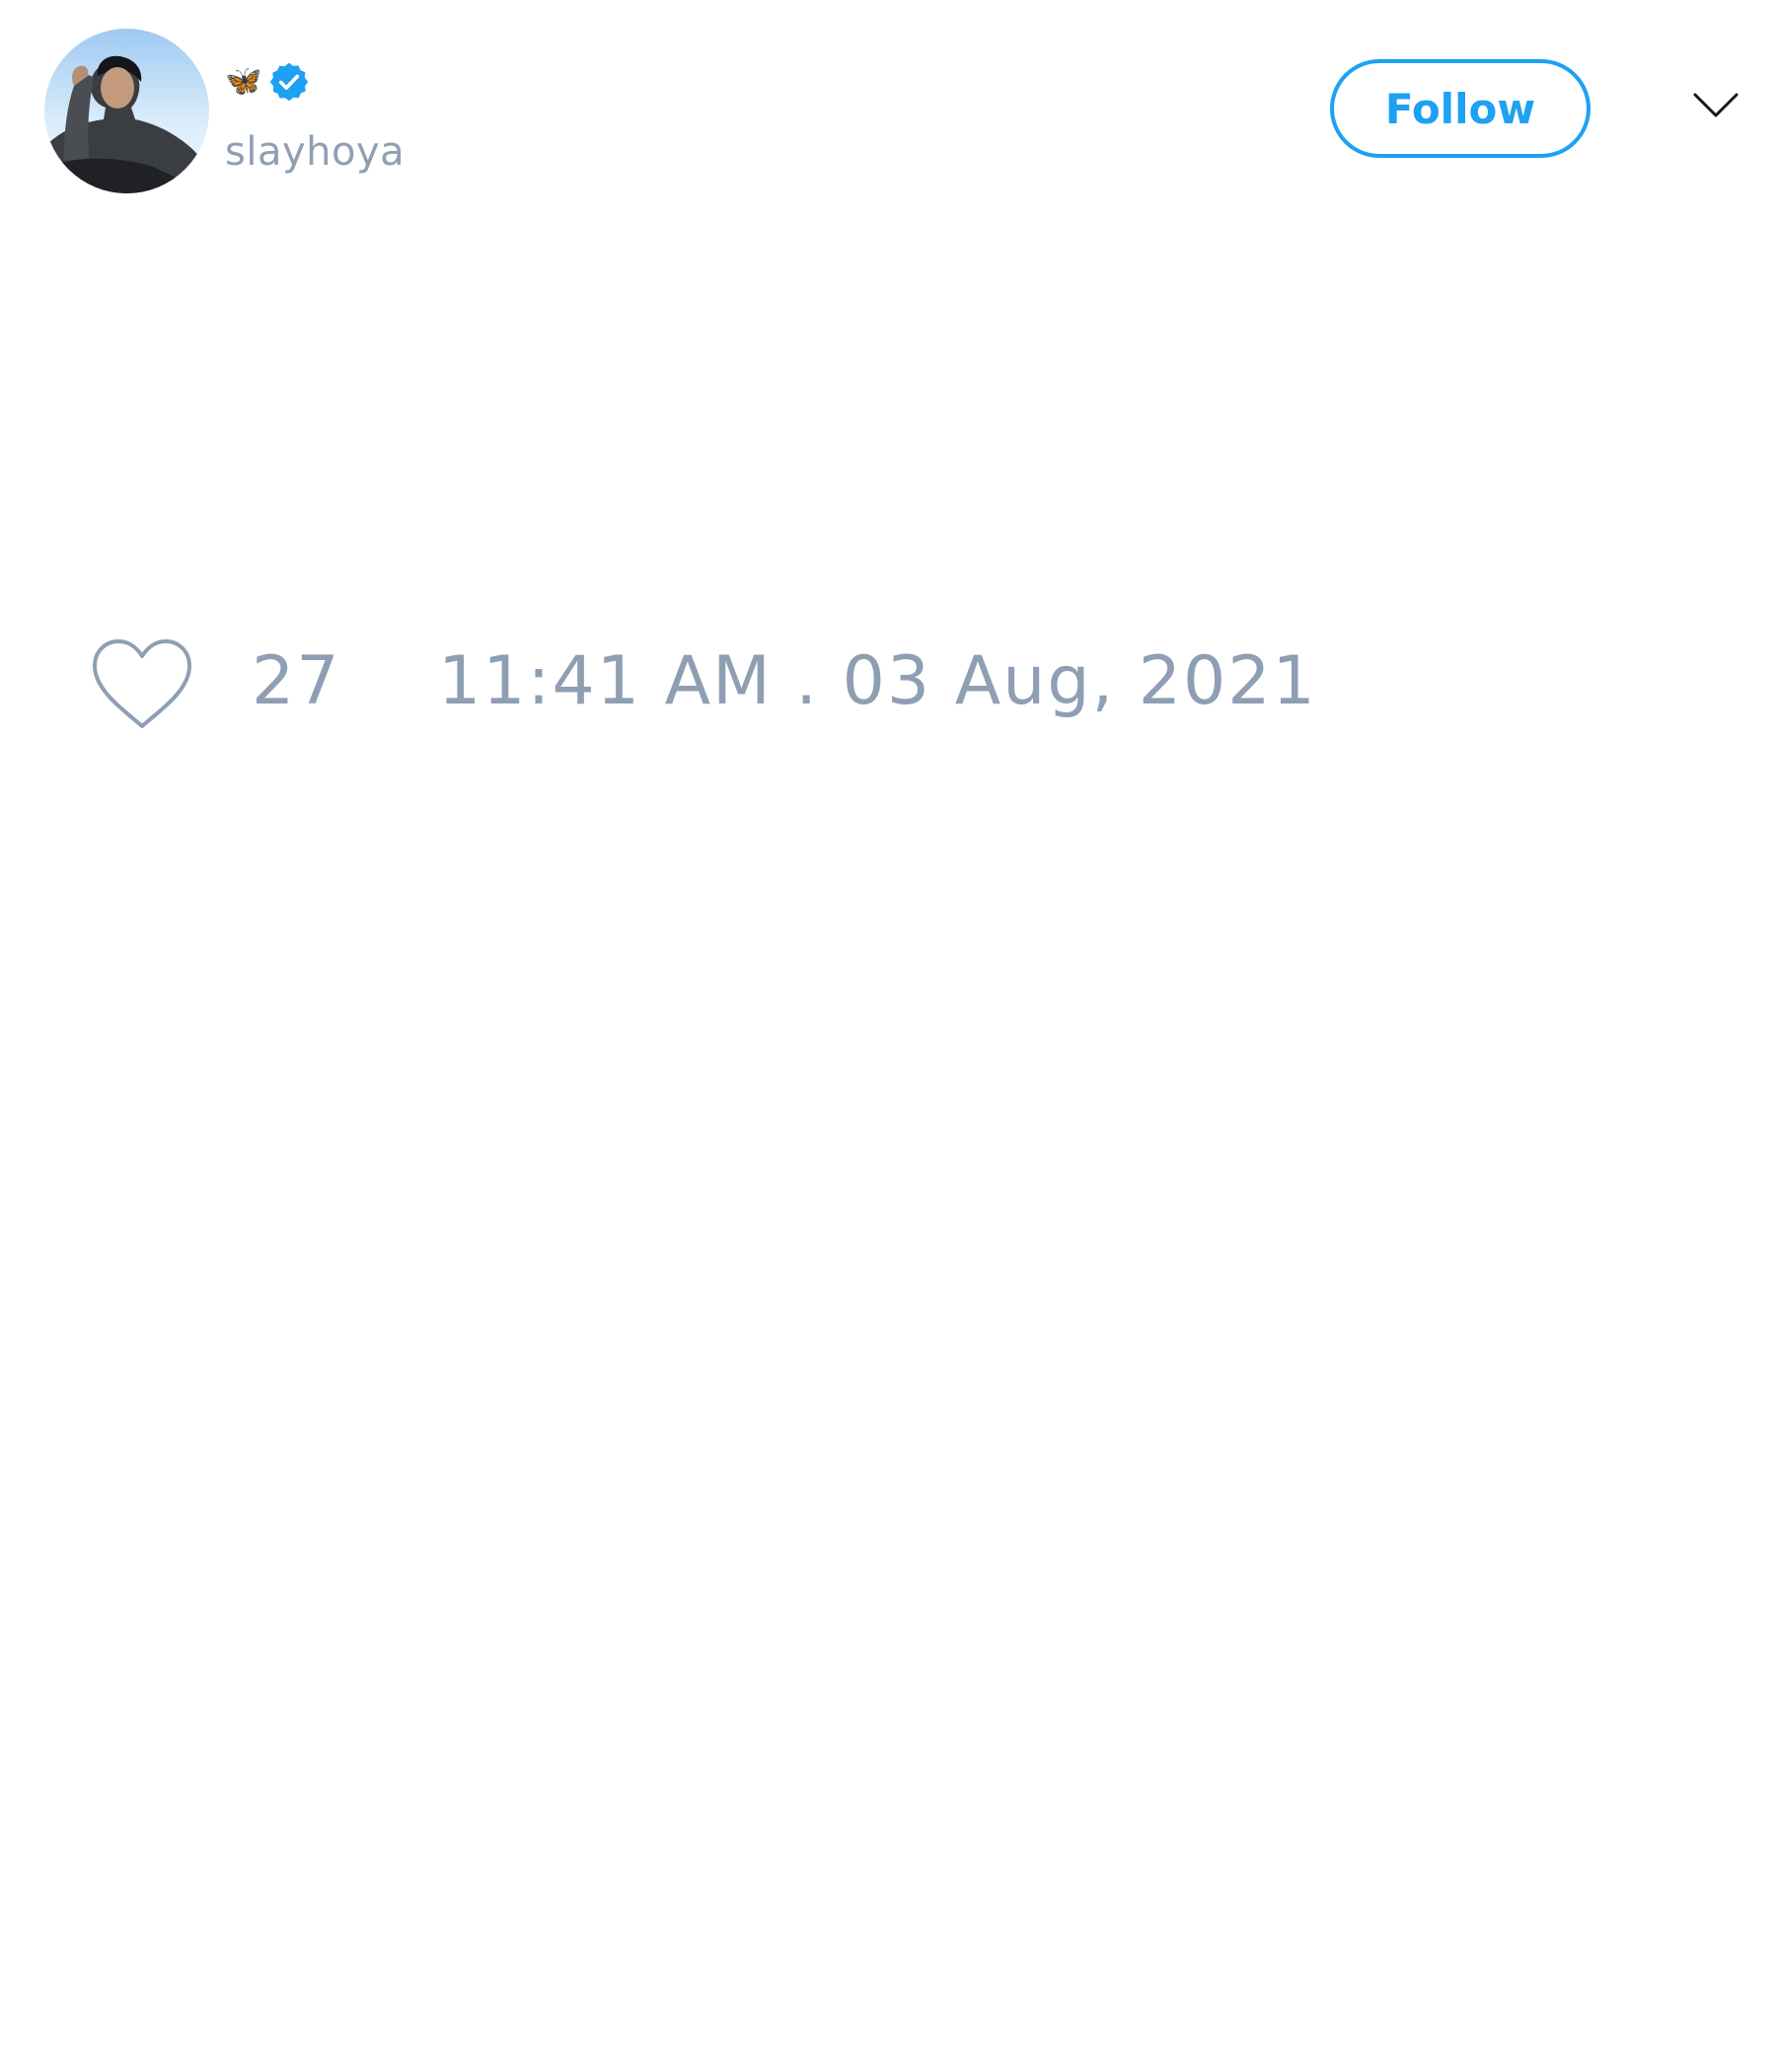  Describe the element at coordinates (1716, 106) in the screenshot. I see `chevron-down-icon` at that location.